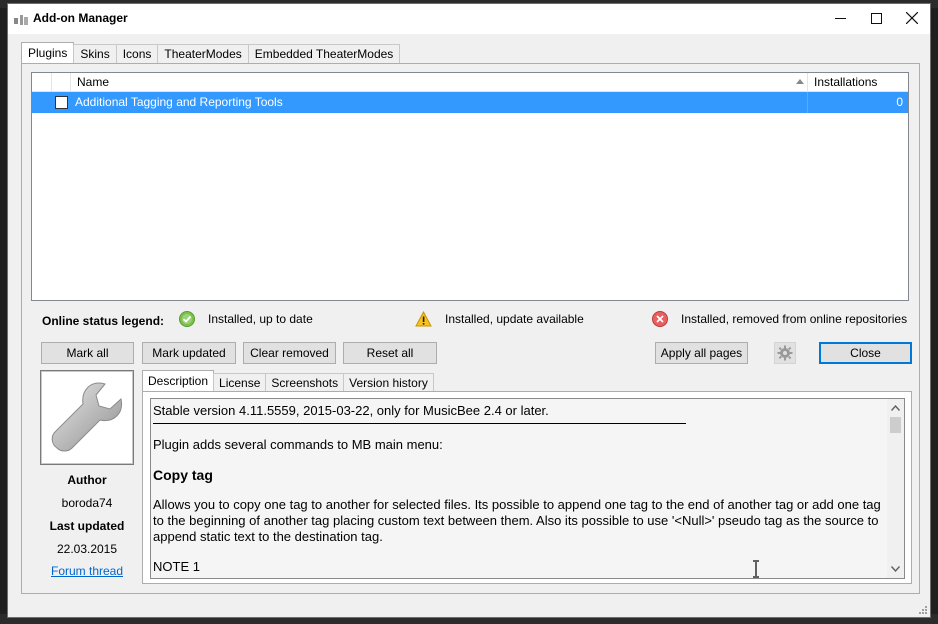  What do you see at coordinates (439, 102) in the screenshot?
I see `row-name: Additional Tagging and Reporting Tools` at bounding box center [439, 102].